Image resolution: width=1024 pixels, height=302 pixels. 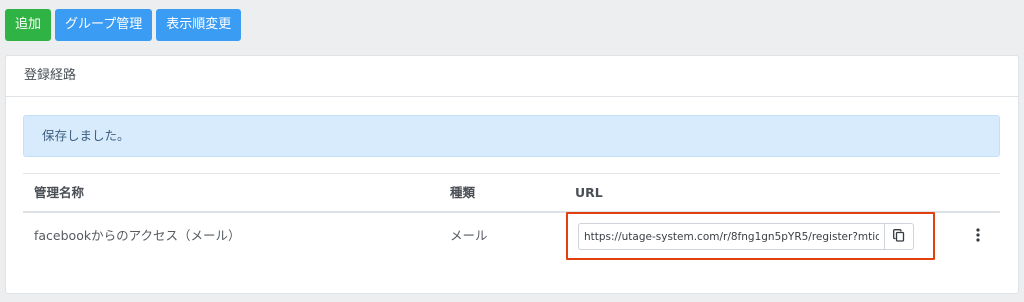 I want to click on copy-url-button, so click(x=899, y=236).